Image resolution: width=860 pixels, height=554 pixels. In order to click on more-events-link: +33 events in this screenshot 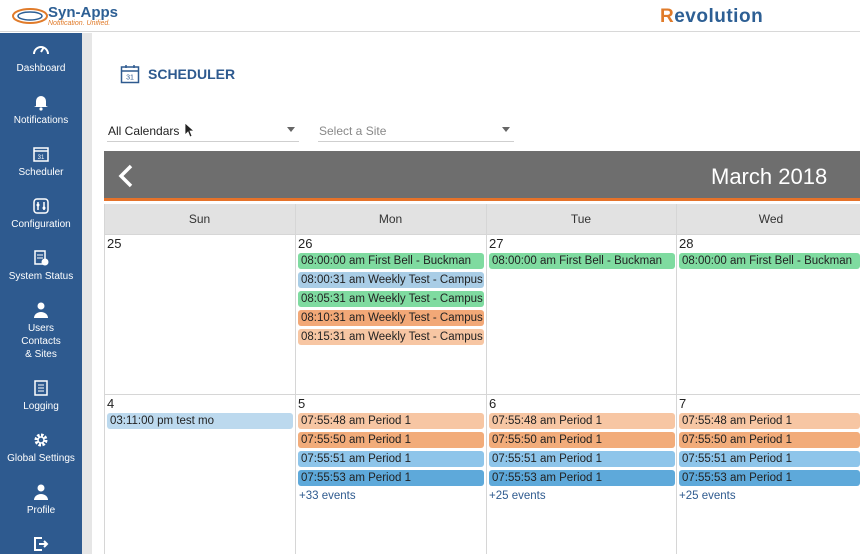, I will do `click(327, 496)`.